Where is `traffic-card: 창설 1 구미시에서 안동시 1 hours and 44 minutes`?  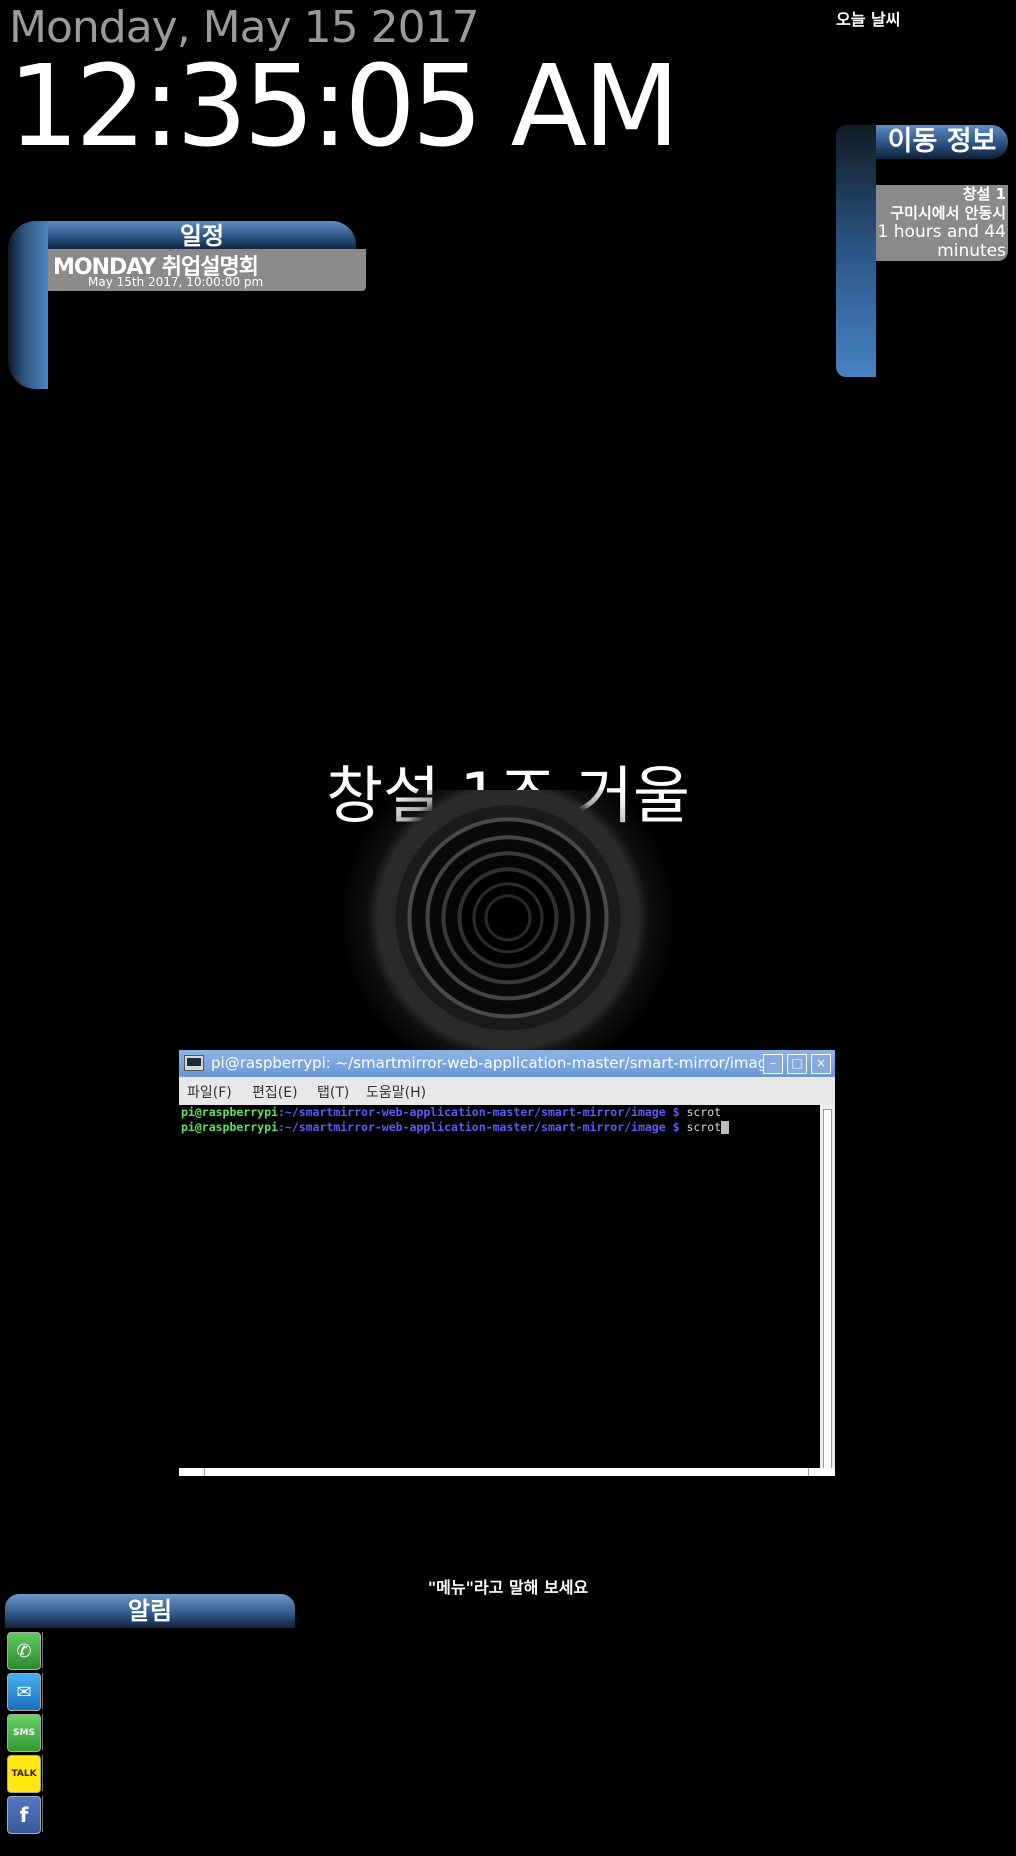
traffic-card: 창설 1 구미시에서 안동시 1 hours and 44 minutes is located at coordinates (942, 223).